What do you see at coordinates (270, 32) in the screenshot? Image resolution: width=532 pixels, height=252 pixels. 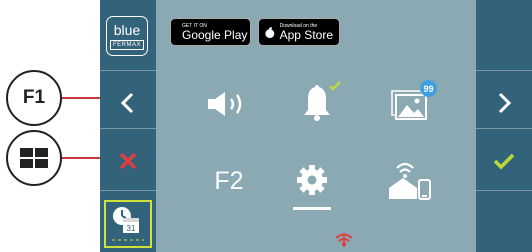 I see `apple-icon` at bounding box center [270, 32].